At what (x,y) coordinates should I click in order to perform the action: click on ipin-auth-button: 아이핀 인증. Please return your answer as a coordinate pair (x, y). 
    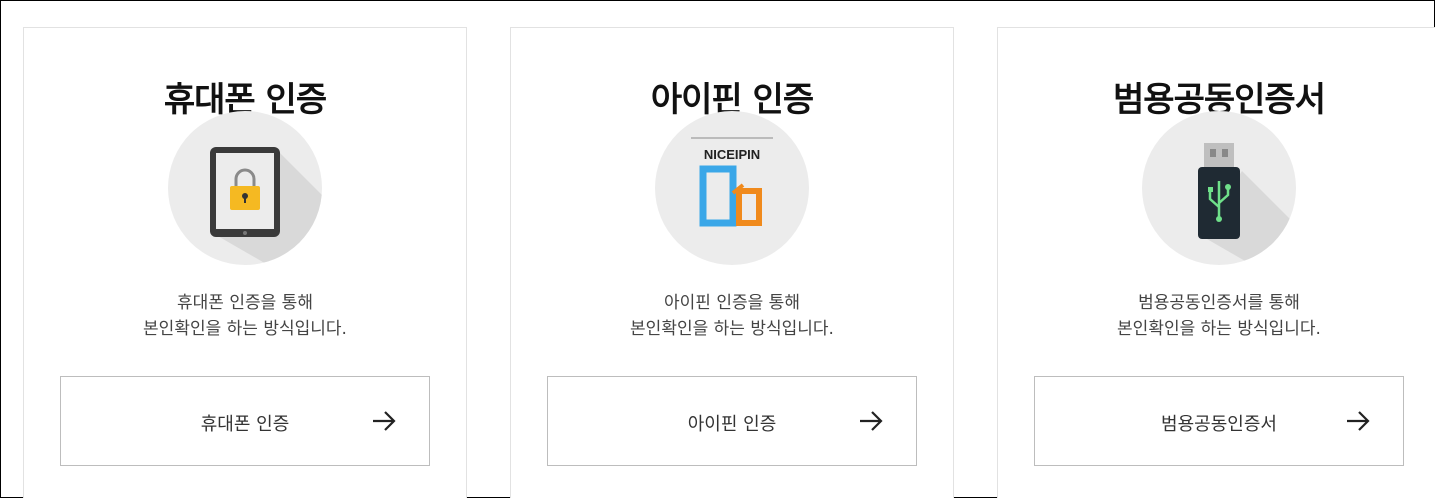
    Looking at the image, I should click on (732, 421).